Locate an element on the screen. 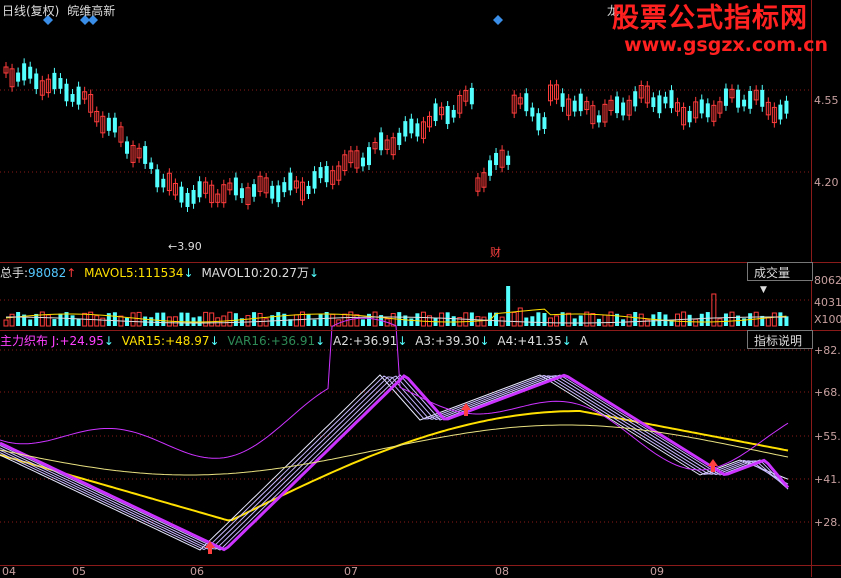 The height and width of the screenshot is (578, 841). price-axis is located at coordinates (826, 288).